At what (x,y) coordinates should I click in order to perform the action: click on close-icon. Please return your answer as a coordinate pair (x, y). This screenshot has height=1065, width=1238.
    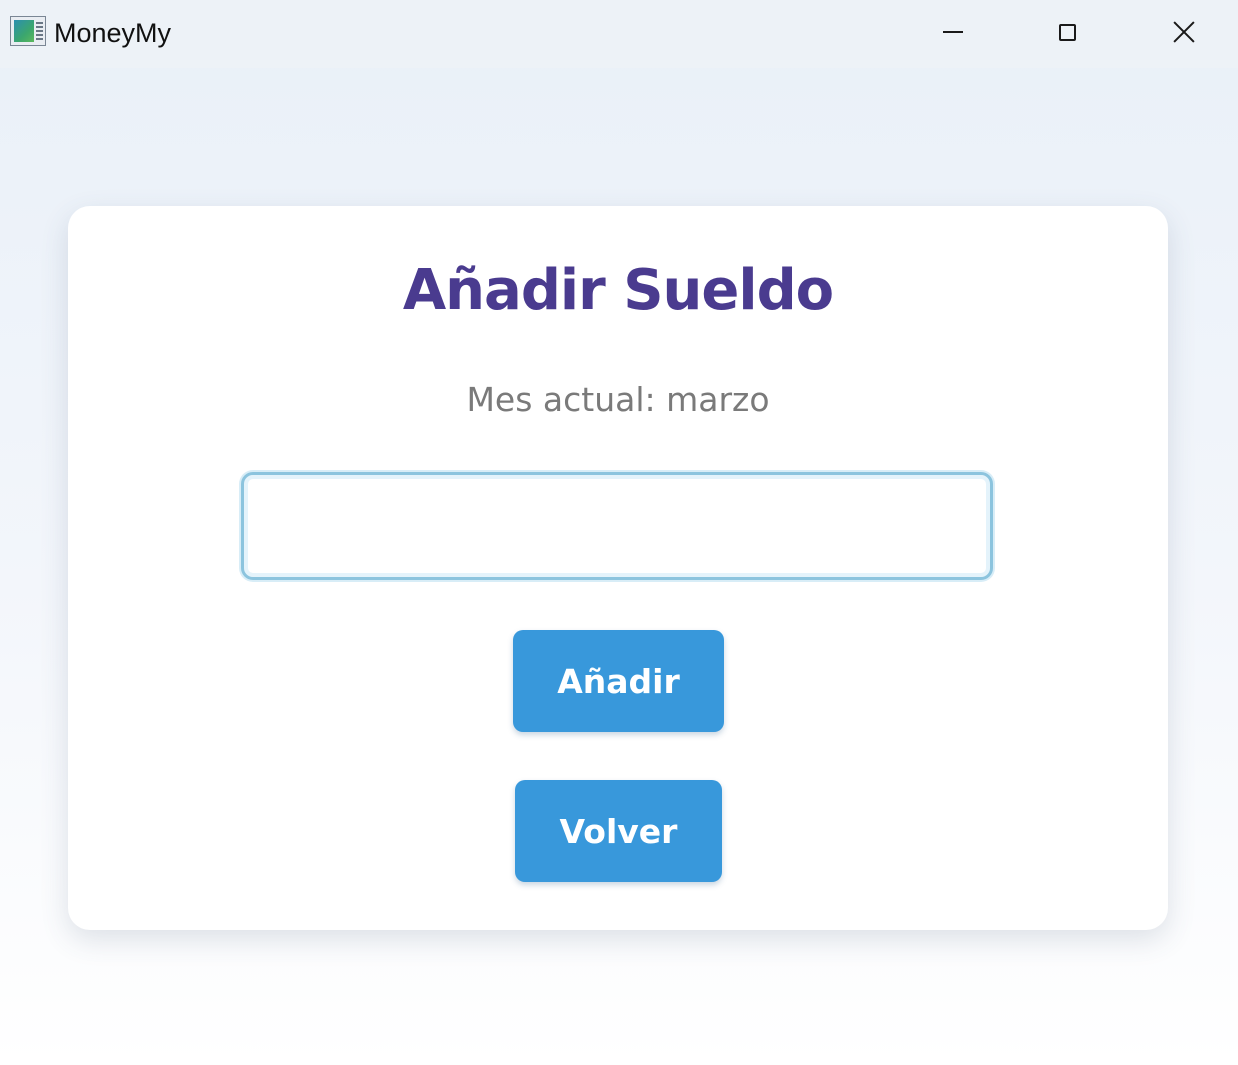
    Looking at the image, I should click on (1184, 32).